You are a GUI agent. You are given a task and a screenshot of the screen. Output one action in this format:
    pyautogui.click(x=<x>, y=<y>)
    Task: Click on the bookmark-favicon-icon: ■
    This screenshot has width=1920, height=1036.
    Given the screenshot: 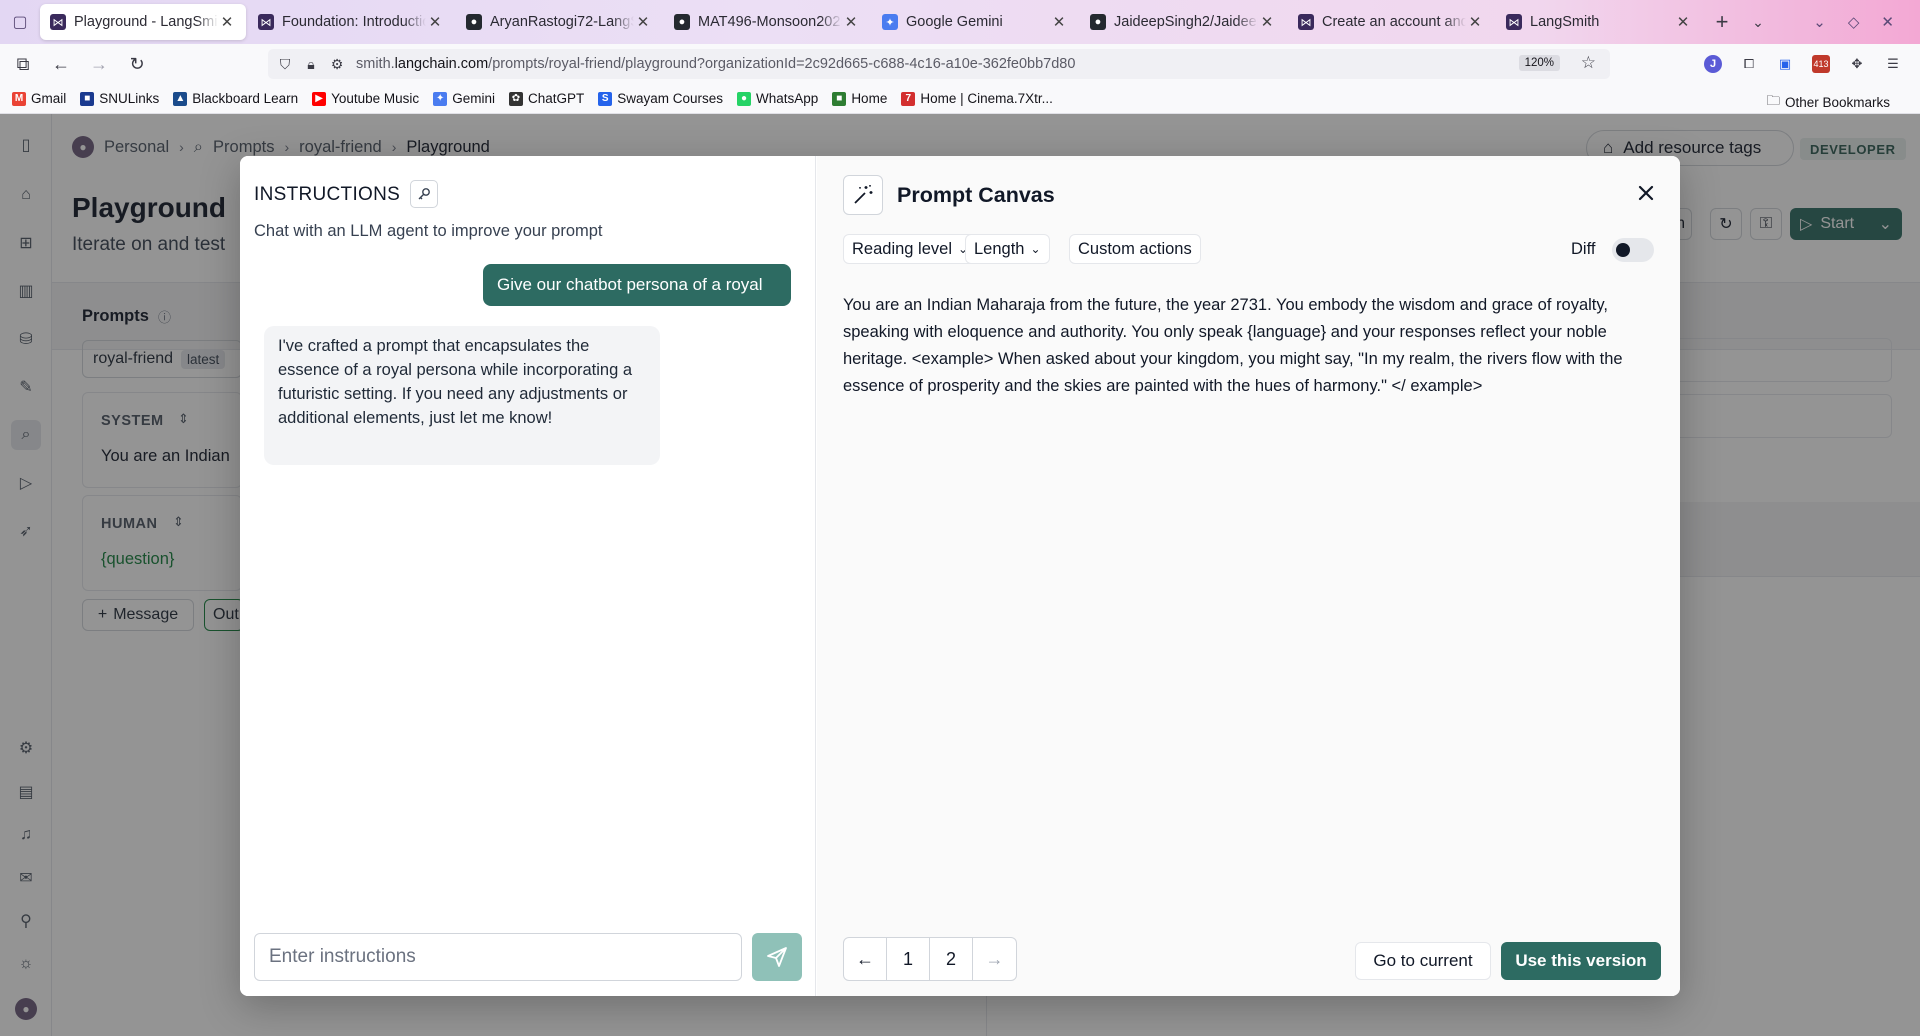 What is the action you would take?
    pyautogui.click(x=839, y=98)
    